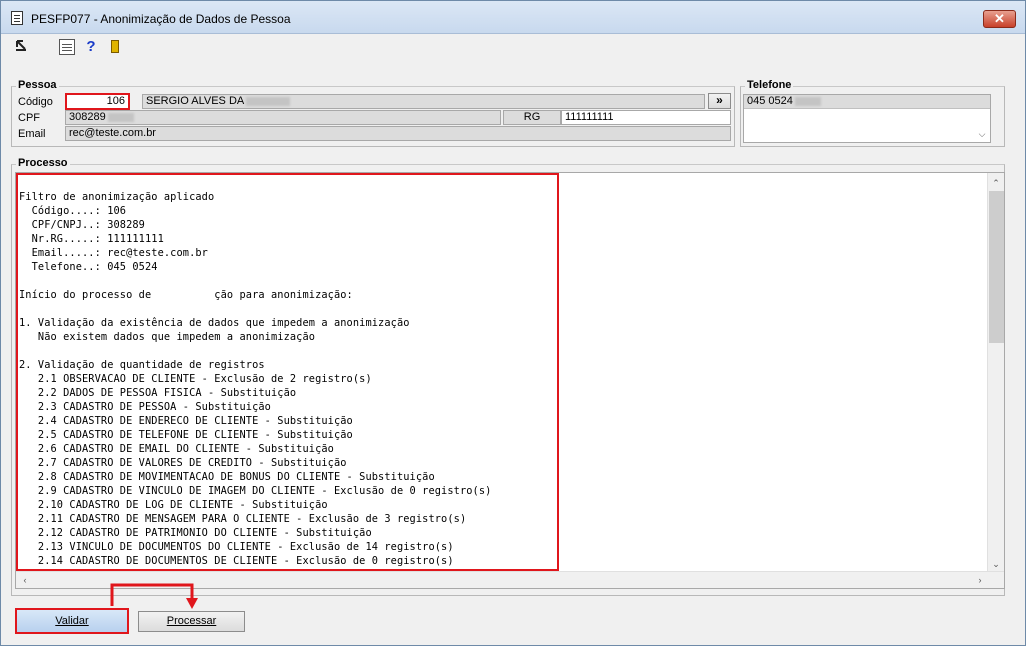 This screenshot has height=646, width=1026. Describe the element at coordinates (32, 134) in the screenshot. I see `email-label: Email` at that location.